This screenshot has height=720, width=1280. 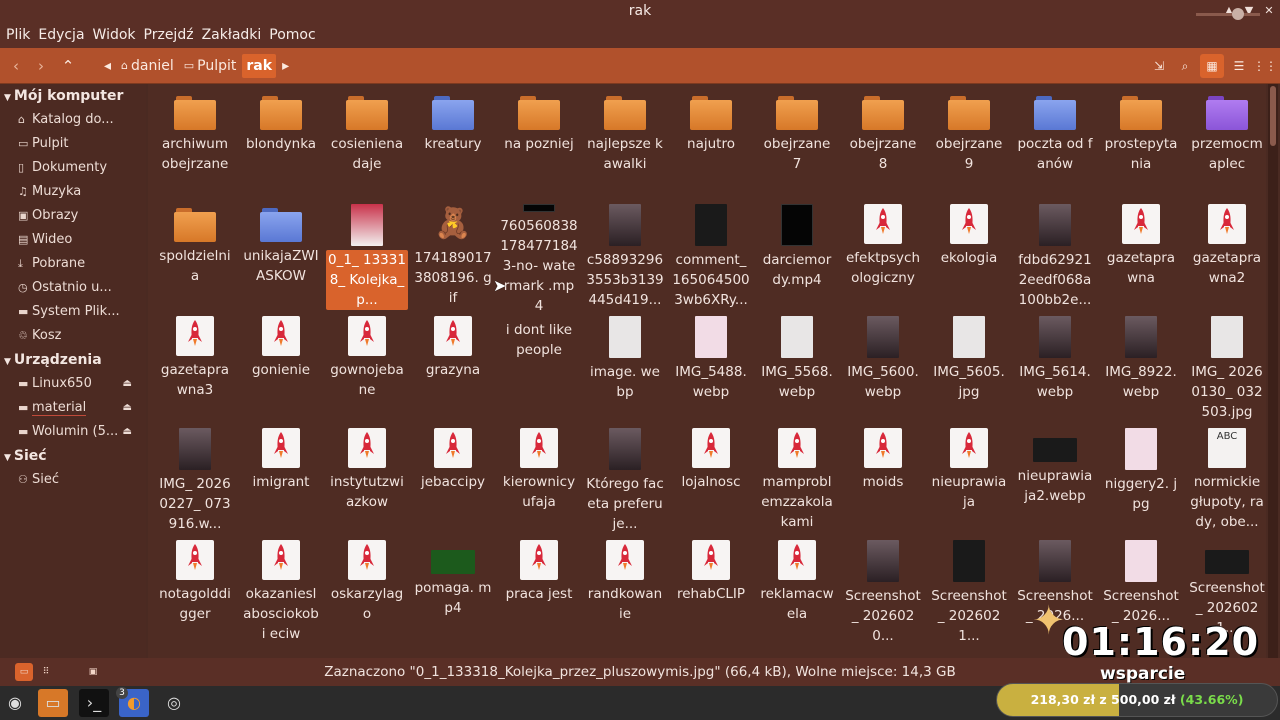 I want to click on tree-toggle-icon: ⠿, so click(x=46, y=672).